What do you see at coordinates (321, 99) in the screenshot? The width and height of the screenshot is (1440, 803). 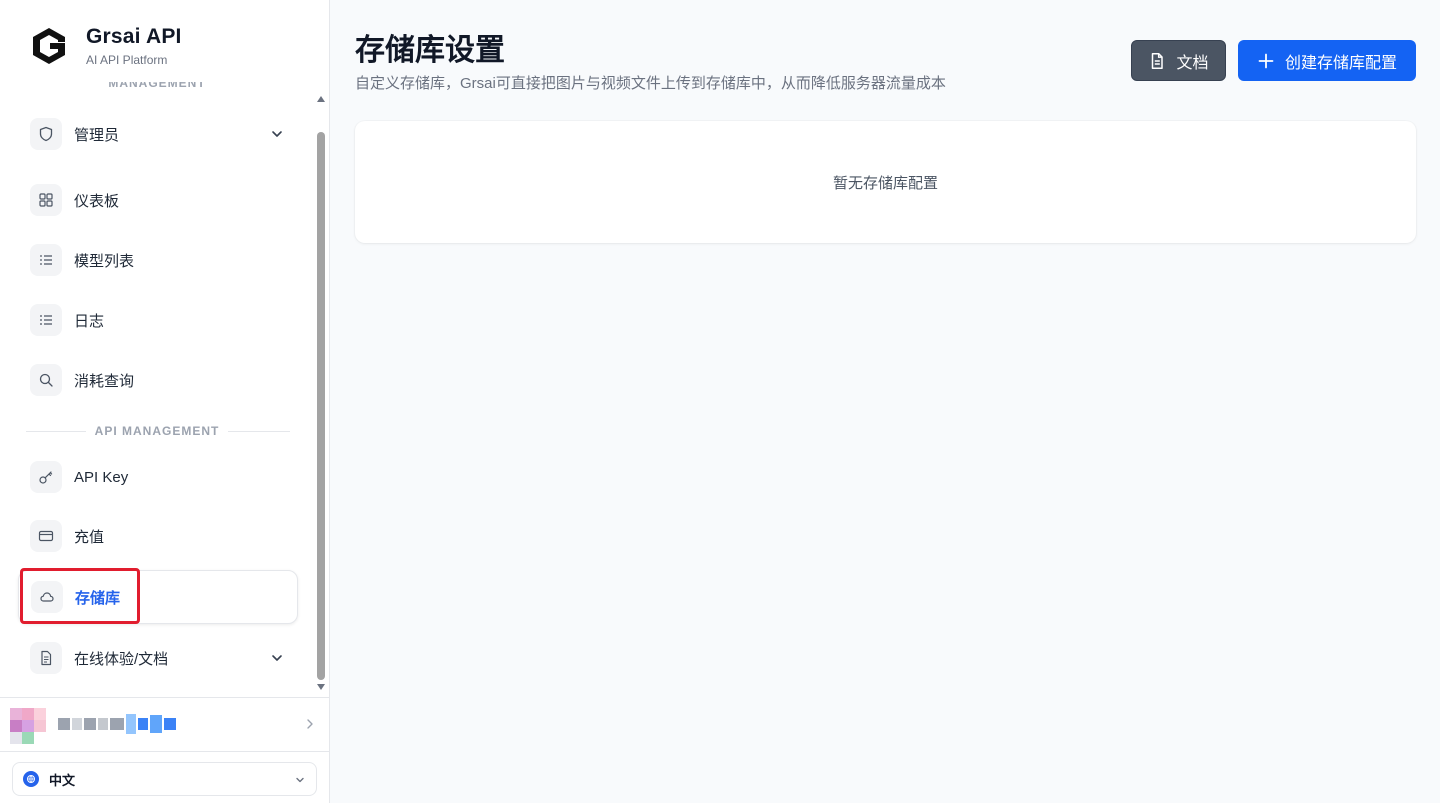 I see `scroll-up-arrow-icon` at bounding box center [321, 99].